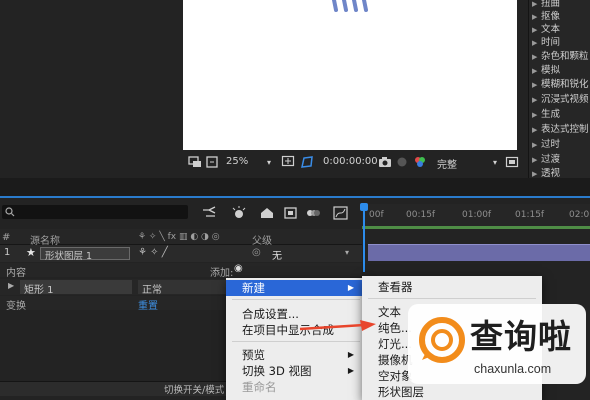 Image resolution: width=590 pixels, height=400 pixels. I want to click on add-menu-button: ◉, so click(238, 268).